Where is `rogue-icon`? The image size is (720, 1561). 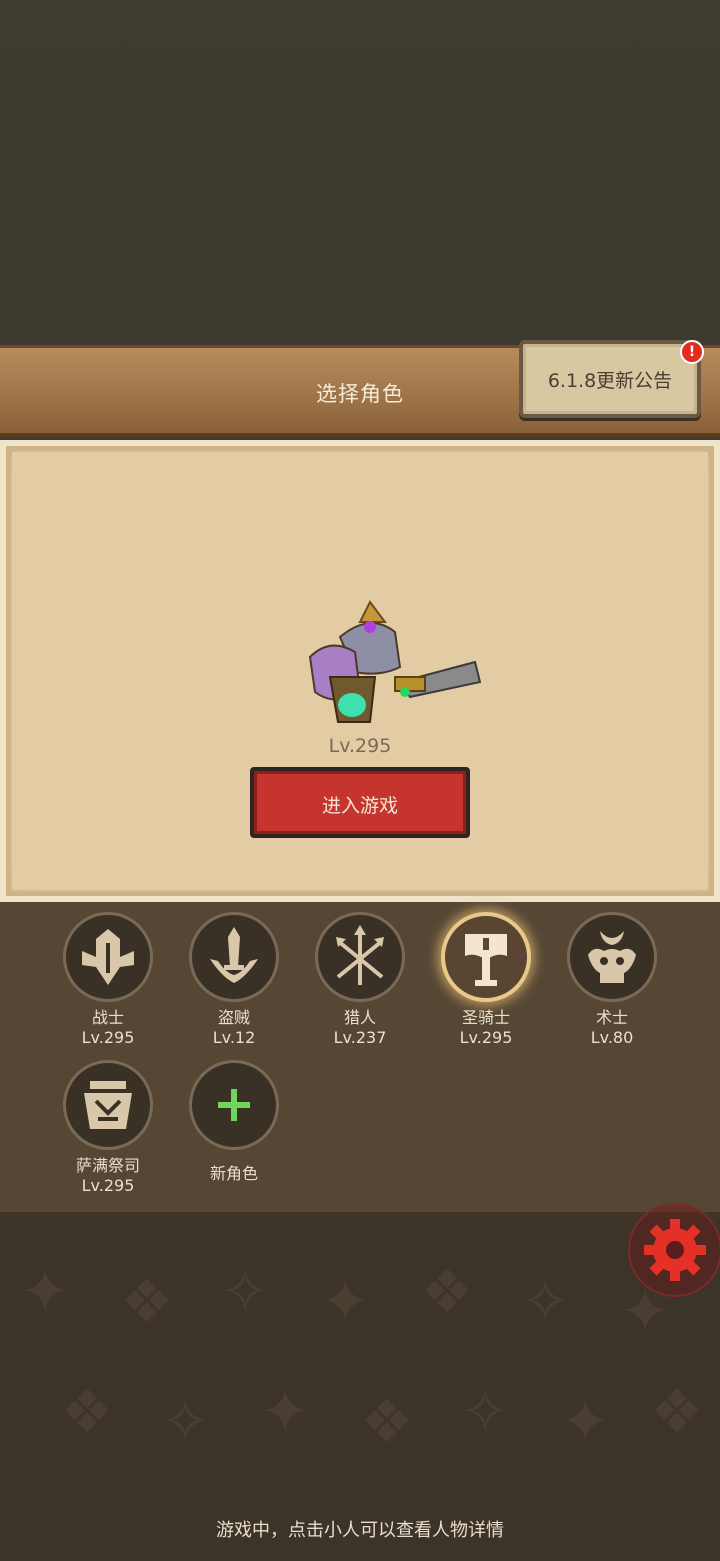
rogue-icon is located at coordinates (234, 957).